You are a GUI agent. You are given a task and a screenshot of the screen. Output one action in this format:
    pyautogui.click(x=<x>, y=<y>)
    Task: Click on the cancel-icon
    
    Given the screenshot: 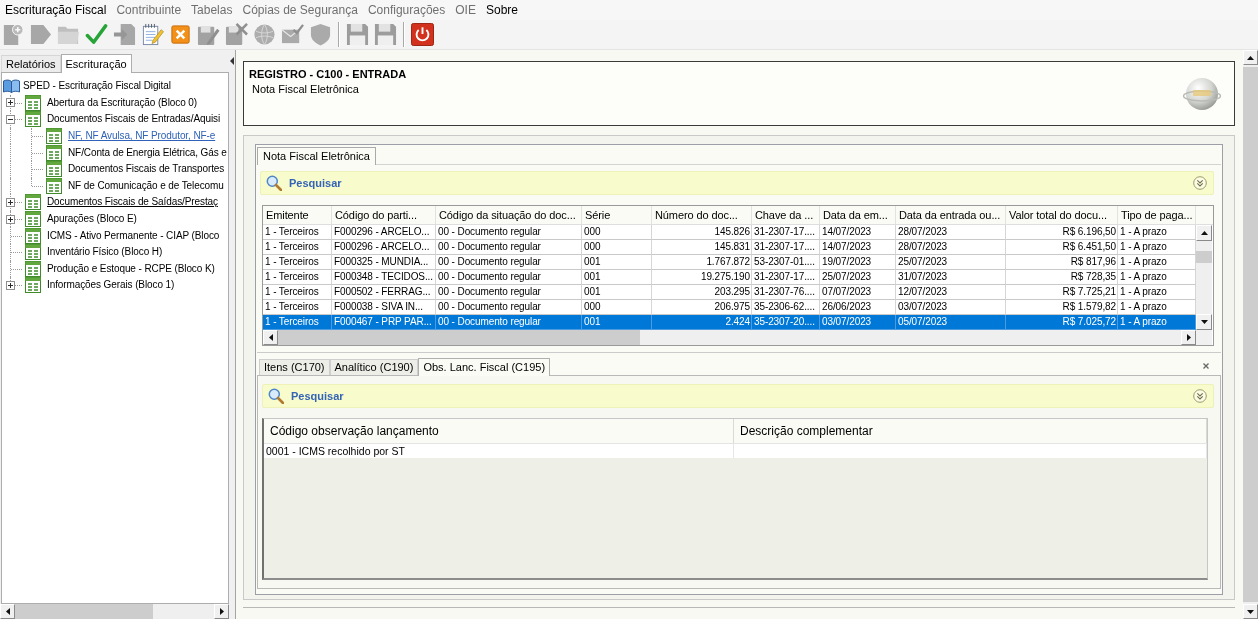 What is the action you would take?
    pyautogui.click(x=180, y=34)
    